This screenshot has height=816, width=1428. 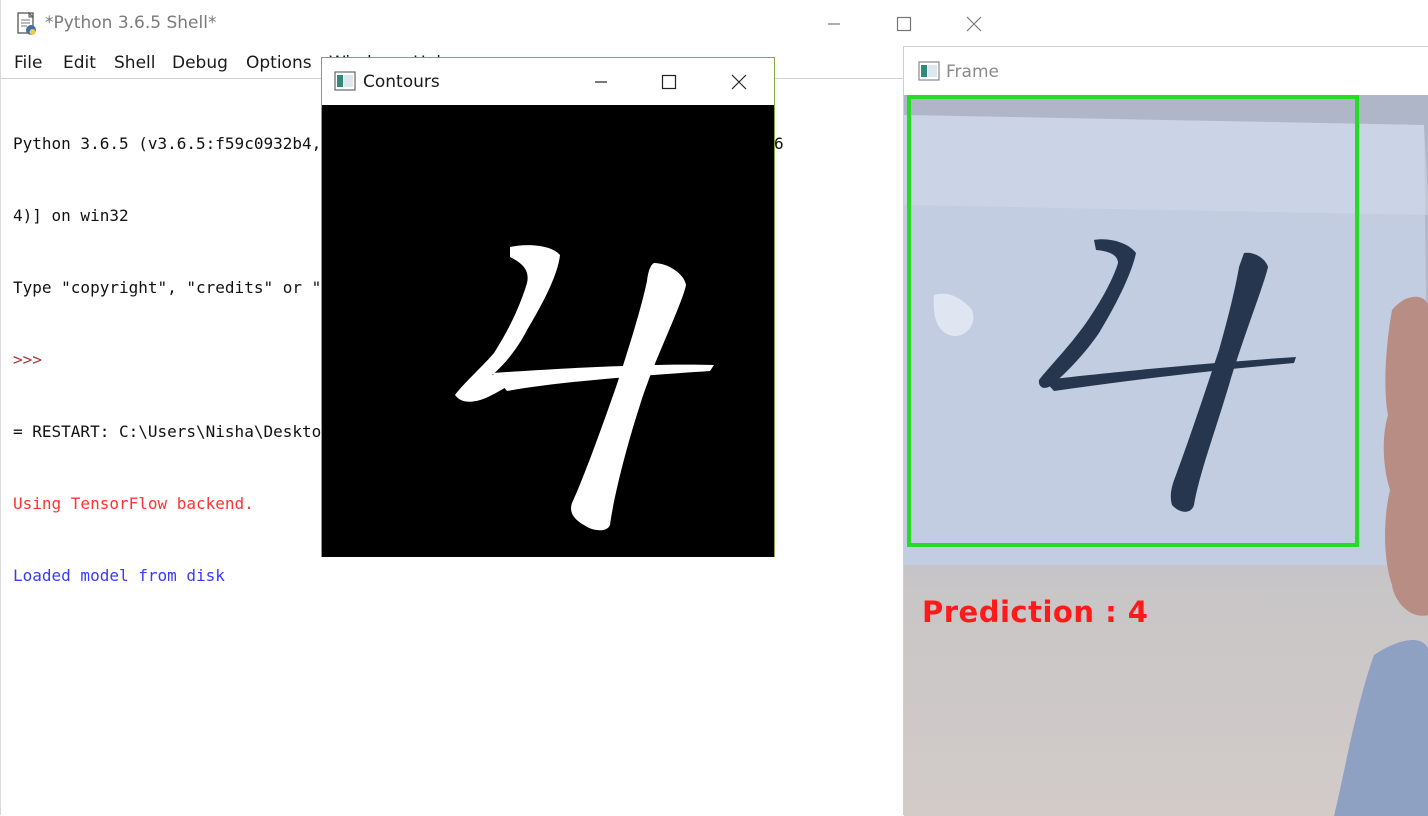 I want to click on contours-minimize-button, so click(x=601, y=82).